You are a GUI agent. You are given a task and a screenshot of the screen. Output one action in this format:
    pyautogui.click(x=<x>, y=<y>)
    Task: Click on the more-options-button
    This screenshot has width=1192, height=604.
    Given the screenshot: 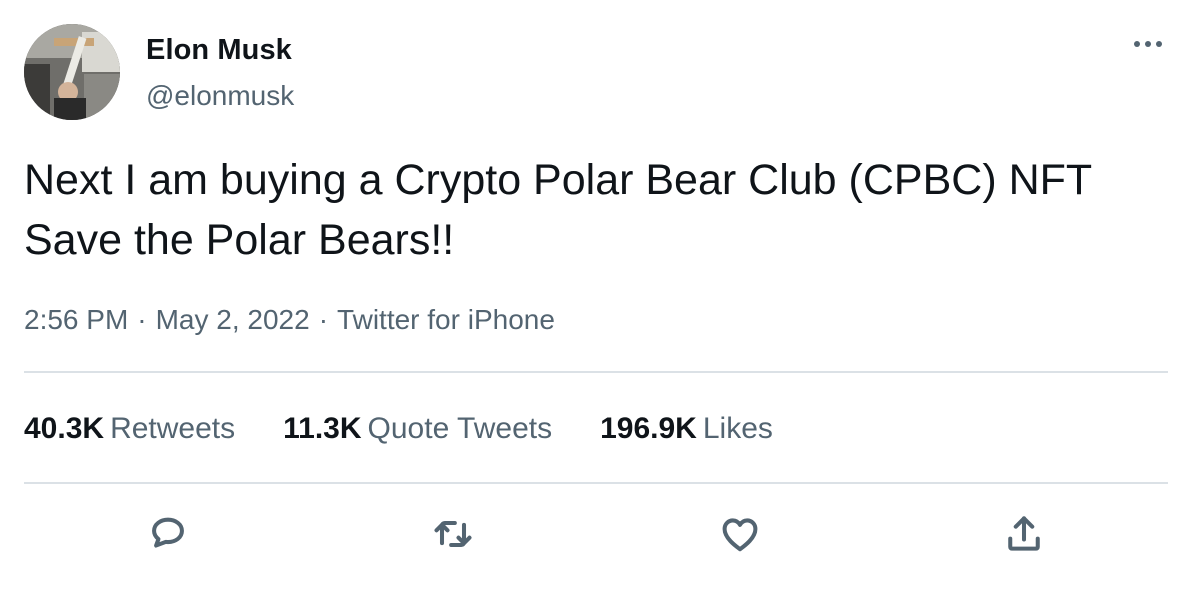 What is the action you would take?
    pyautogui.click(x=1148, y=44)
    